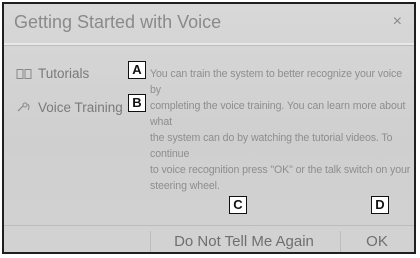 Image resolution: width=420 pixels, height=258 pixels. What do you see at coordinates (137, 103) in the screenshot?
I see `callout-label-b: B` at bounding box center [137, 103].